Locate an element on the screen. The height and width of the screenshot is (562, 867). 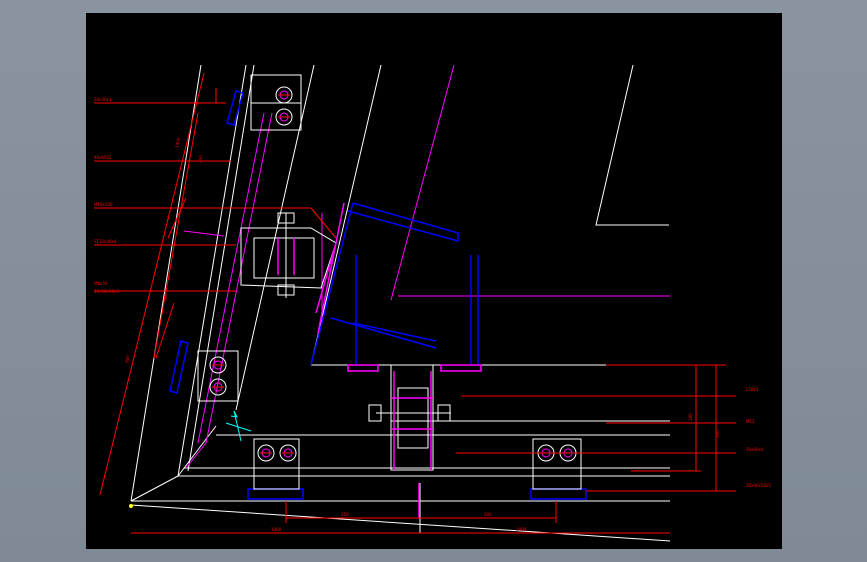
bracket-lower-left is located at coordinates (218, 376).